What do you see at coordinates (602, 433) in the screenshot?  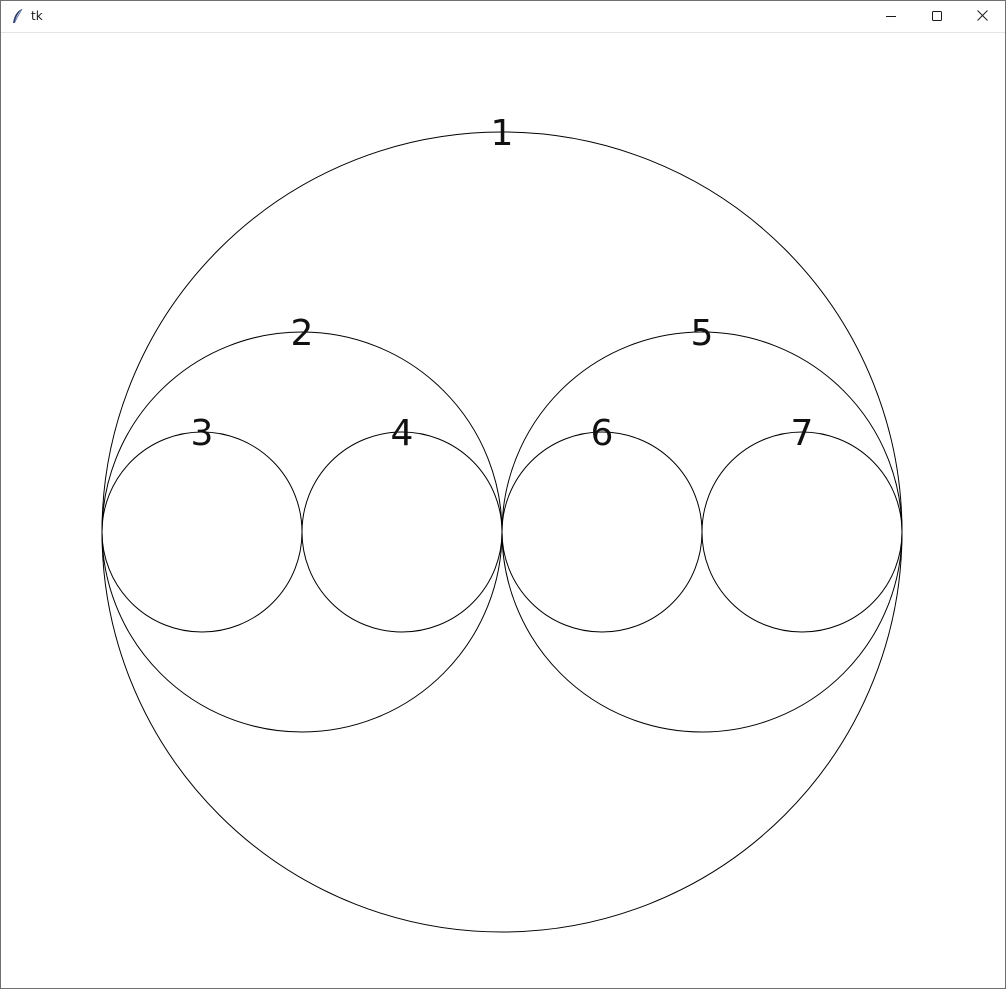 I see `circle-label-6: 6` at bounding box center [602, 433].